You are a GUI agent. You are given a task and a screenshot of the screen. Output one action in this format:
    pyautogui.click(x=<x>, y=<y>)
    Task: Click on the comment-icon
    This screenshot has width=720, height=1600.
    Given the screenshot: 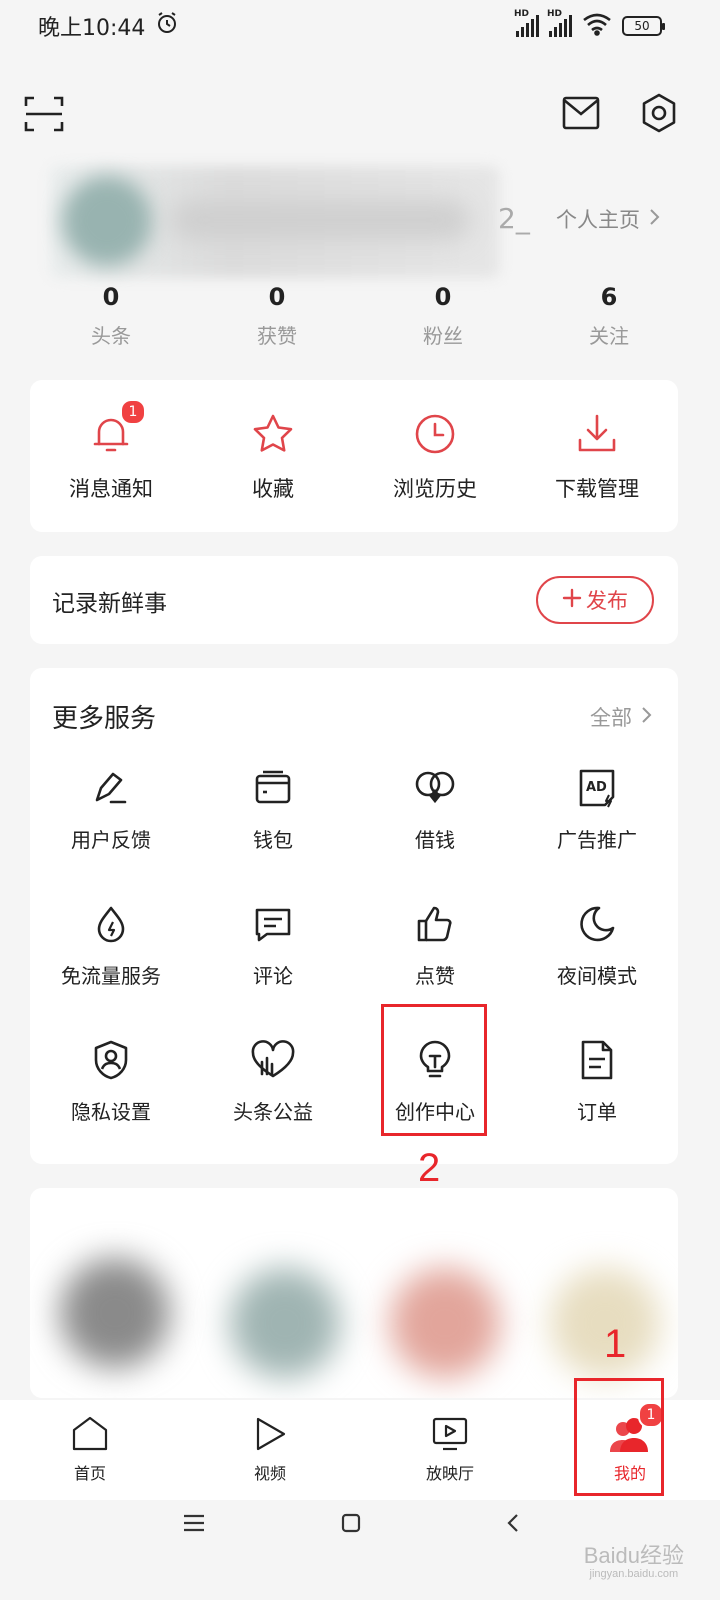 What is the action you would take?
    pyautogui.click(x=273, y=924)
    